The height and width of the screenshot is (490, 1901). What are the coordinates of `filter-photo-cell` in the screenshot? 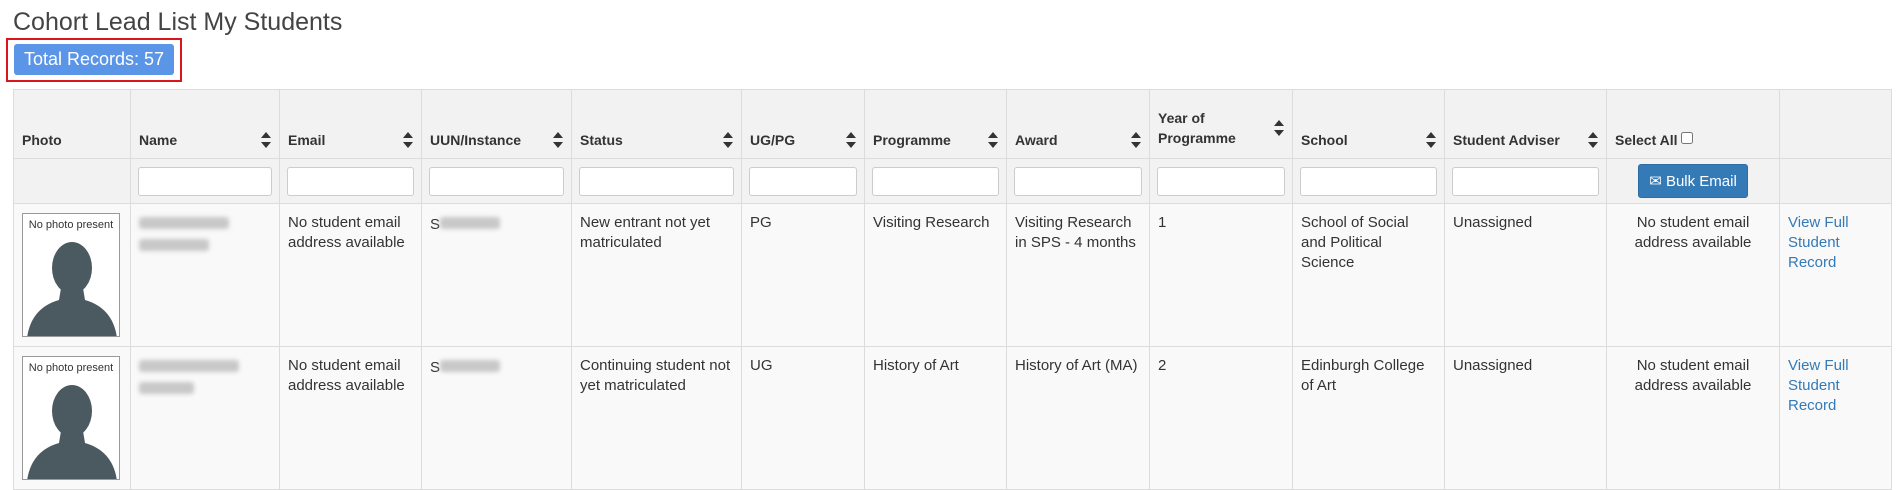 It's located at (72, 181).